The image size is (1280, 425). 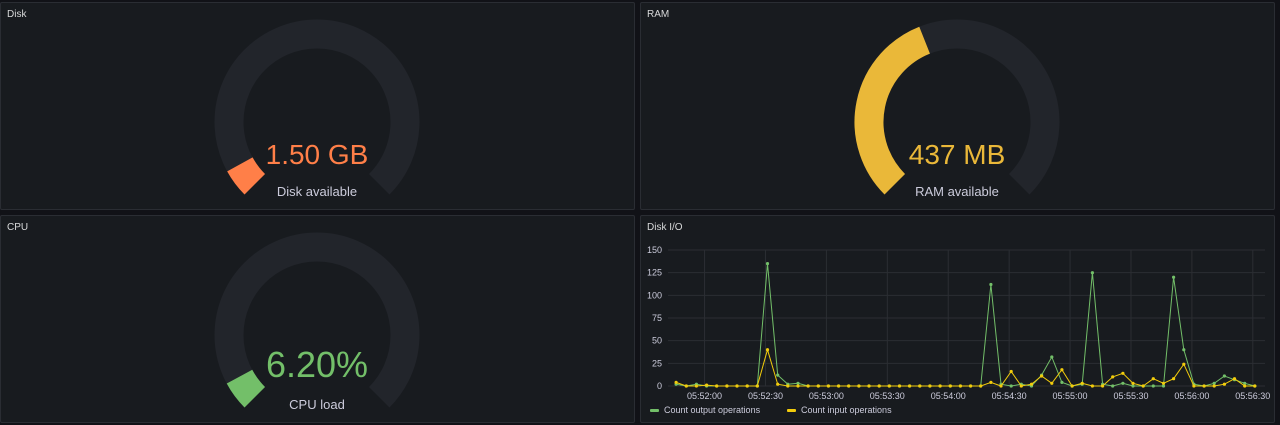 What do you see at coordinates (317, 364) in the screenshot?
I see `gauge-value: 6.20%` at bounding box center [317, 364].